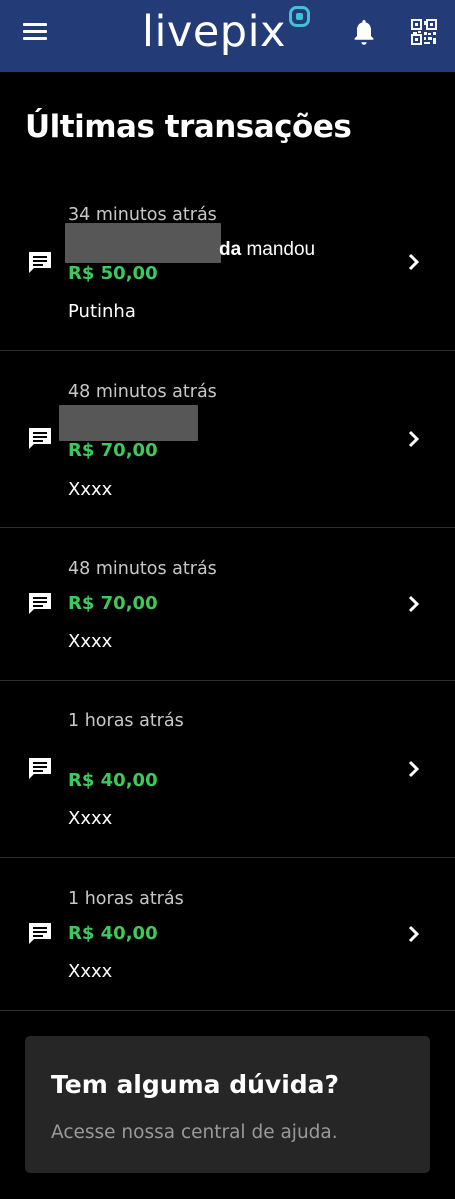  Describe the element at coordinates (278, 249) in the screenshot. I see `sender-action: mandou` at that location.